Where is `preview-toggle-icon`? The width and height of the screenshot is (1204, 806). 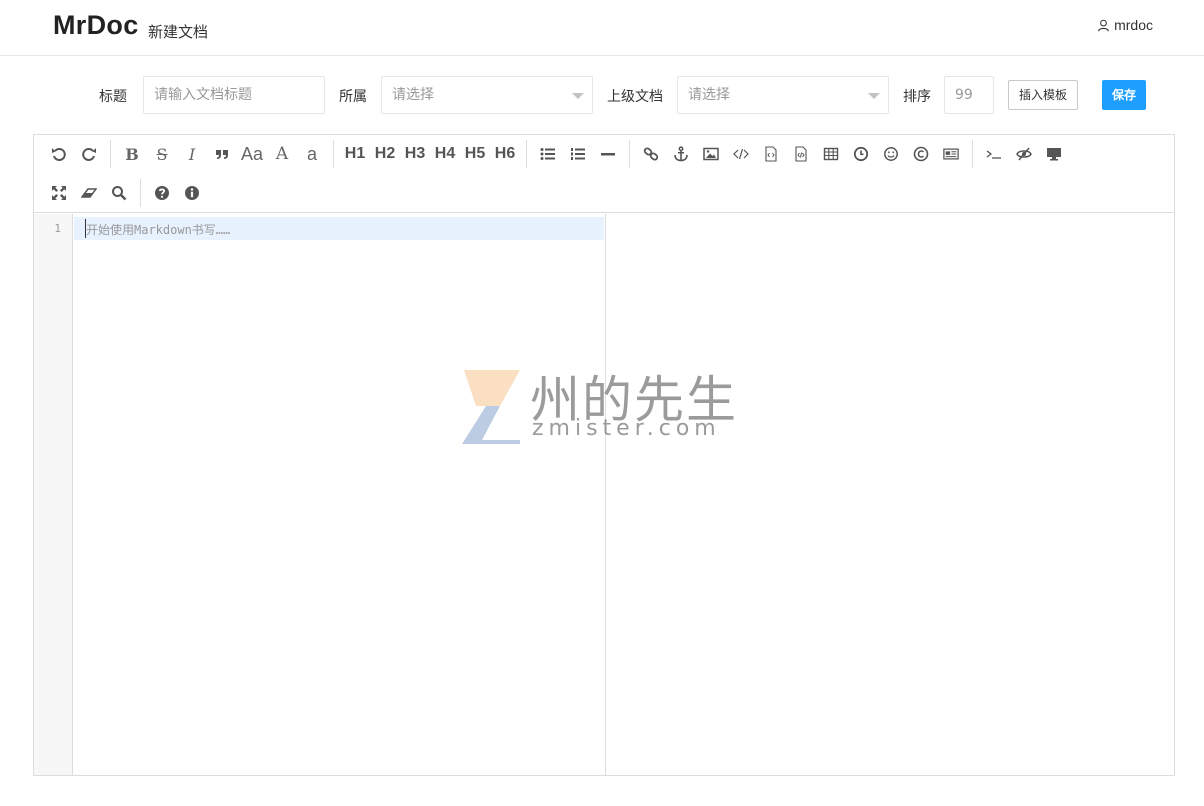 preview-toggle-icon is located at coordinates (1024, 154).